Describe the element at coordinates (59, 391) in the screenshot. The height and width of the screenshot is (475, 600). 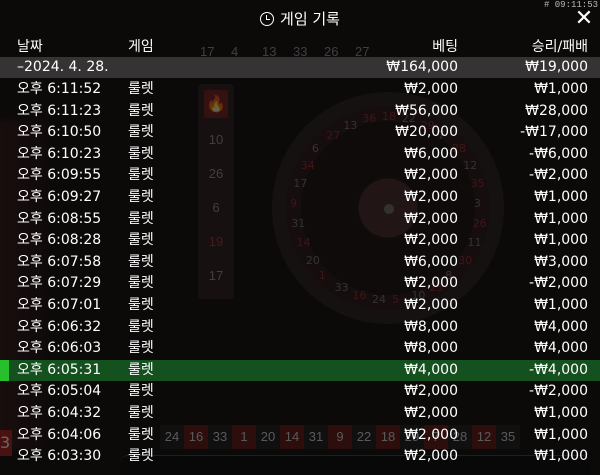
I see `row-time: 오후 6:05:04` at that location.